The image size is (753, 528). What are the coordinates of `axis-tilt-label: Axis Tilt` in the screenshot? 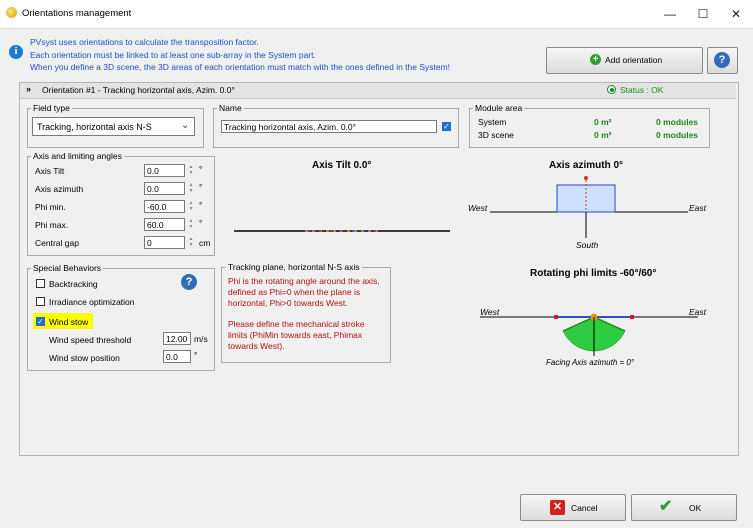 It's located at (50, 171).